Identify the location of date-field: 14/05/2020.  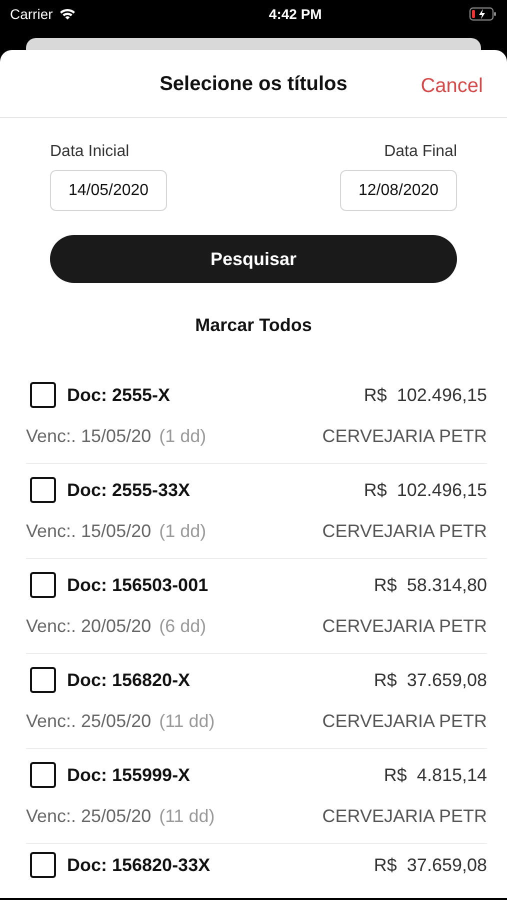
(108, 190).